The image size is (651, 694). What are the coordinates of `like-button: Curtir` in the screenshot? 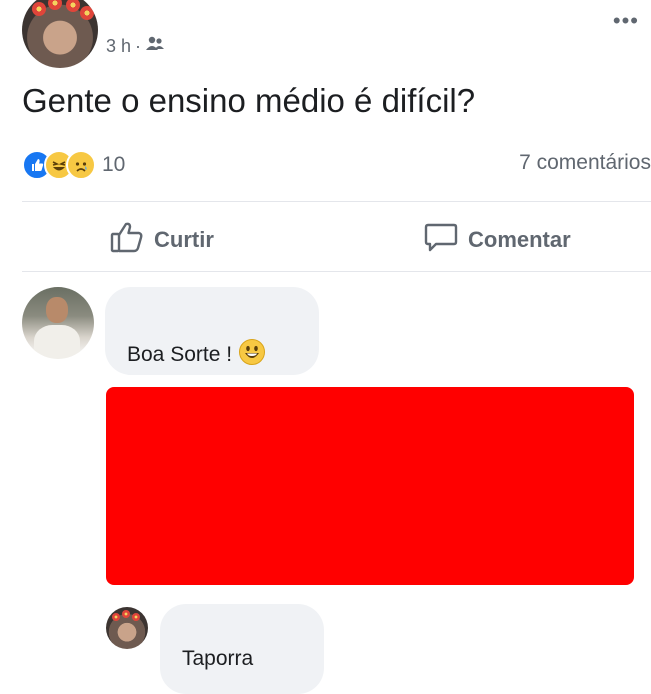 It's located at (162, 240).